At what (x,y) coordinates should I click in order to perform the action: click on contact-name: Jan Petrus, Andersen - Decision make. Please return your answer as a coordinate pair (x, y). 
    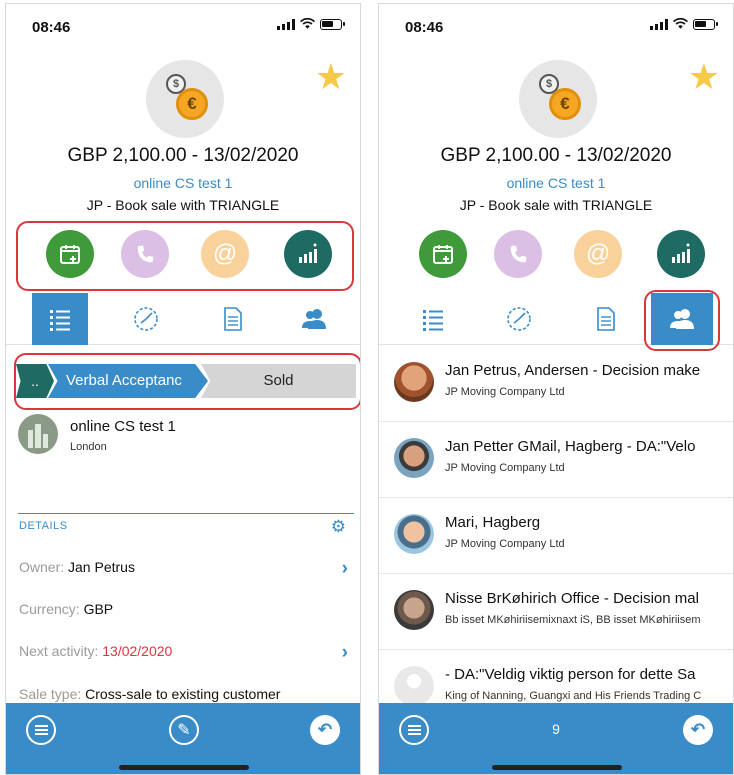
    Looking at the image, I should click on (573, 370).